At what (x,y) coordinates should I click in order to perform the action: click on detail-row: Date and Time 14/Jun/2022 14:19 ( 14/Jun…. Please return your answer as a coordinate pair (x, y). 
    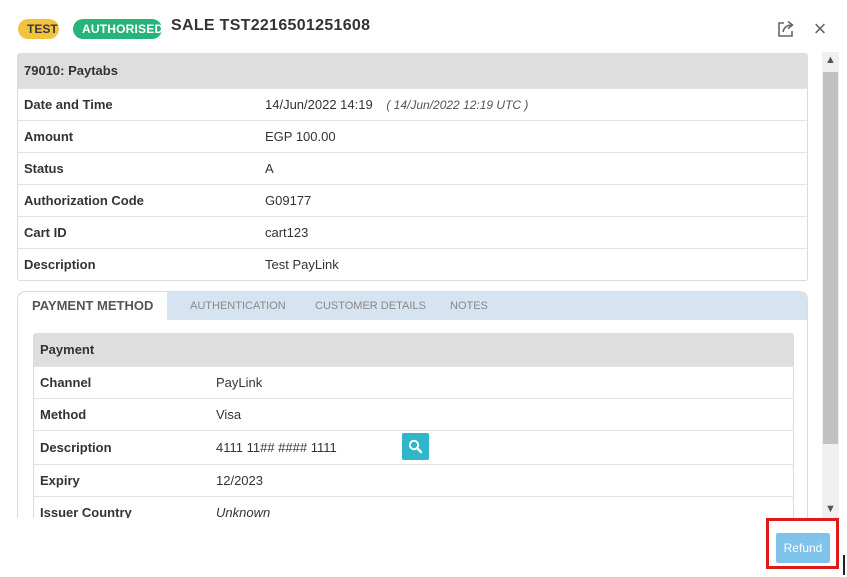
    Looking at the image, I should click on (412, 104).